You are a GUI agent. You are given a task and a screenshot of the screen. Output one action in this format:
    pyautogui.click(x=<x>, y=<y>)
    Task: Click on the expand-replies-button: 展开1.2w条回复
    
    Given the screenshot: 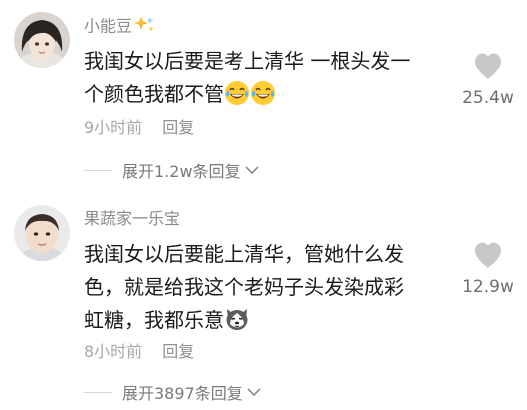 What is the action you would take?
    pyautogui.click(x=171, y=170)
    